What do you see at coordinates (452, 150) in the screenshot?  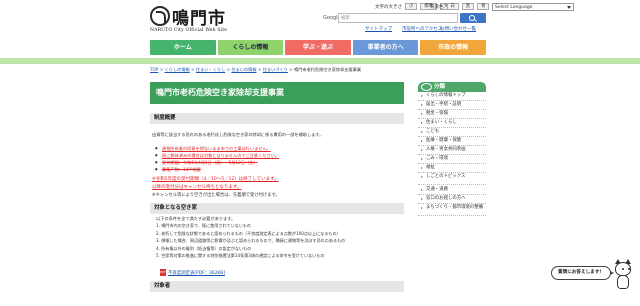 I see `sidebar-item-human-rights: 人権・男女共同参画` at bounding box center [452, 150].